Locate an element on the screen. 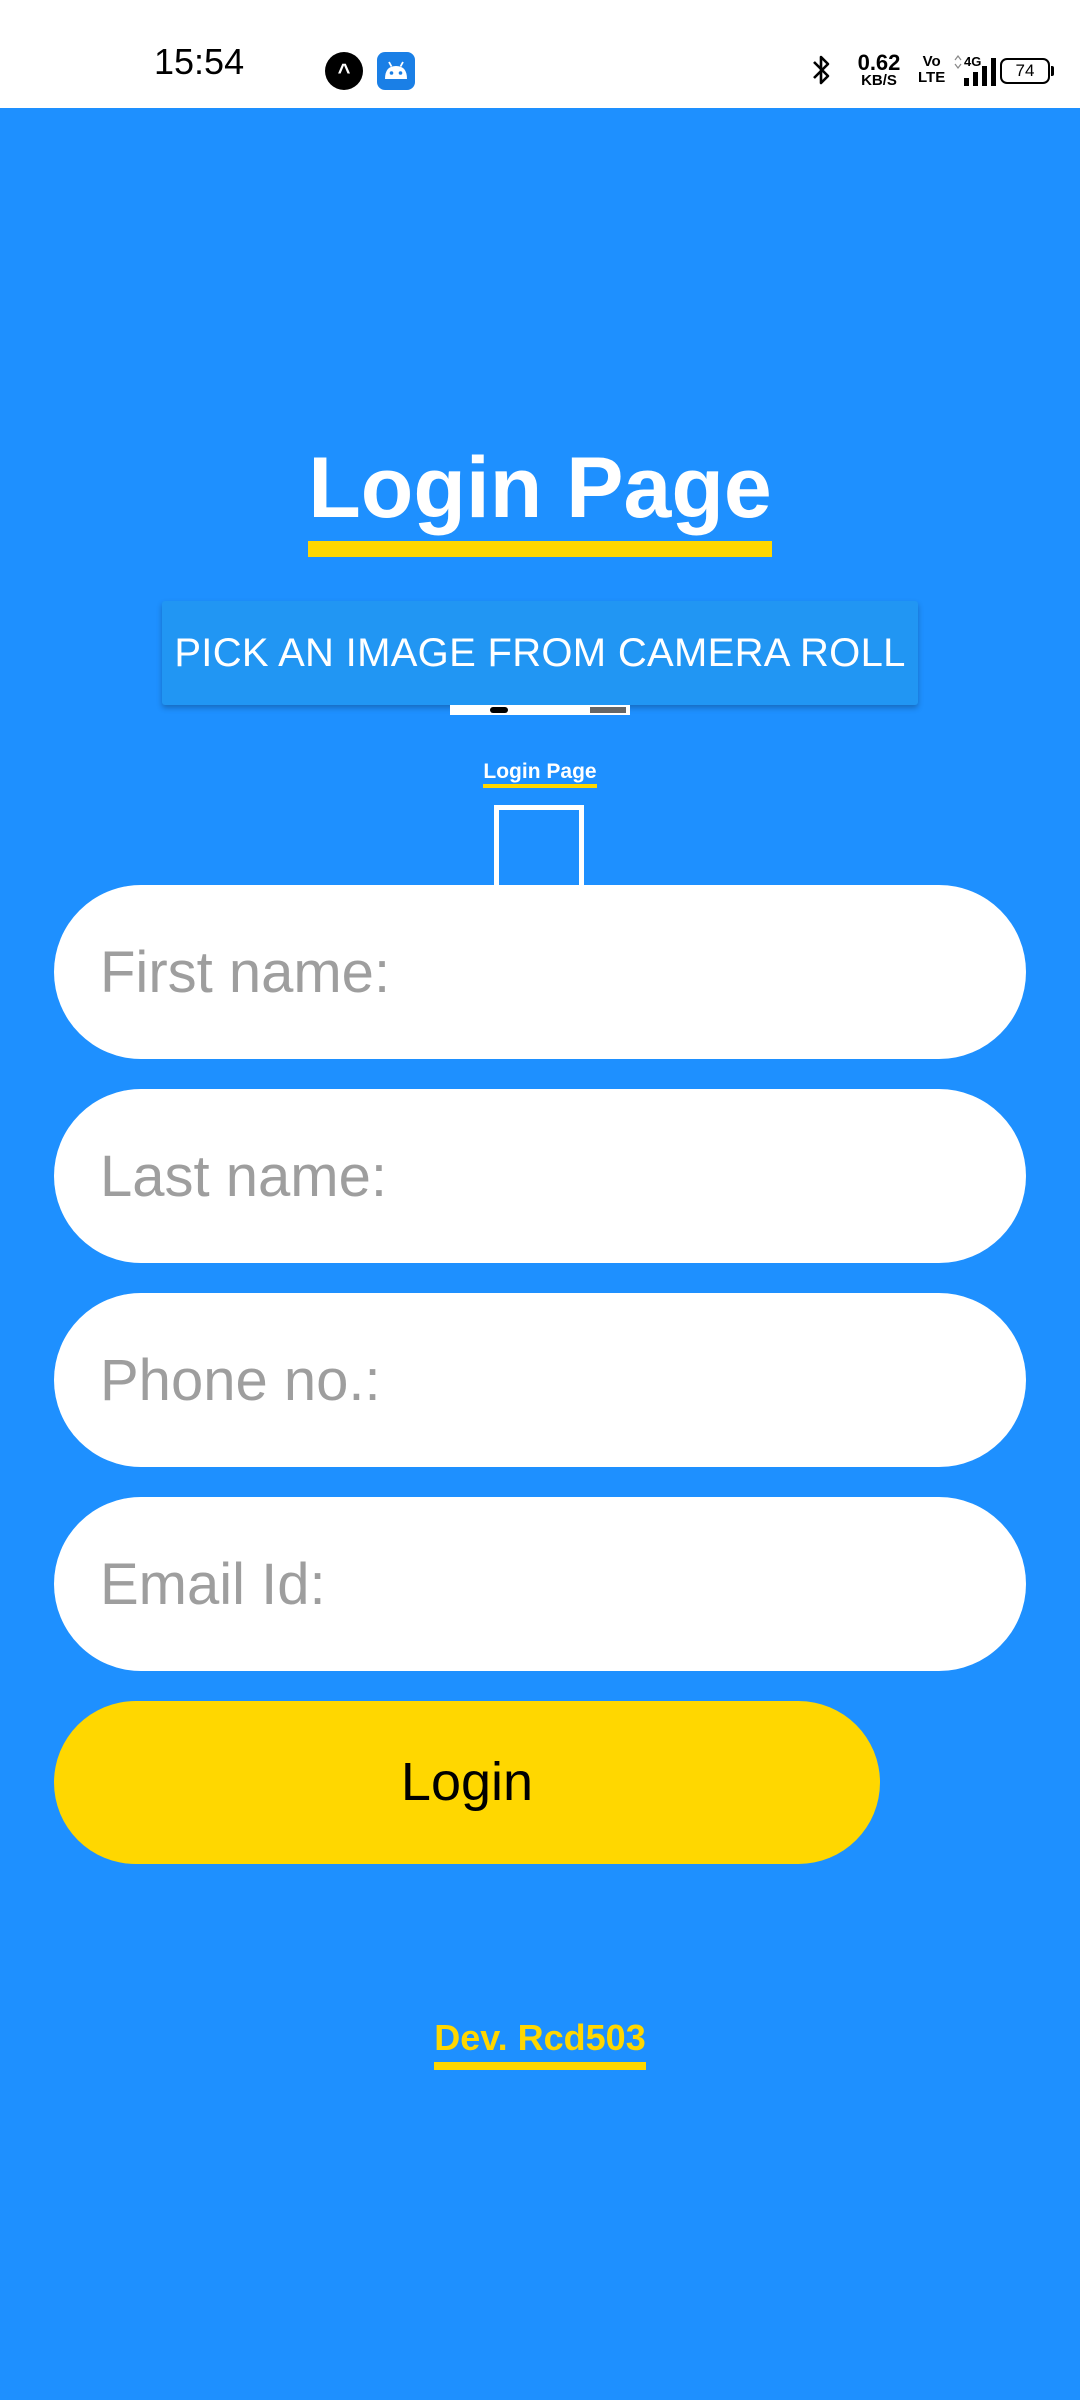 The width and height of the screenshot is (1080, 2400). signal-4g-icon: 4G is located at coordinates (977, 74).